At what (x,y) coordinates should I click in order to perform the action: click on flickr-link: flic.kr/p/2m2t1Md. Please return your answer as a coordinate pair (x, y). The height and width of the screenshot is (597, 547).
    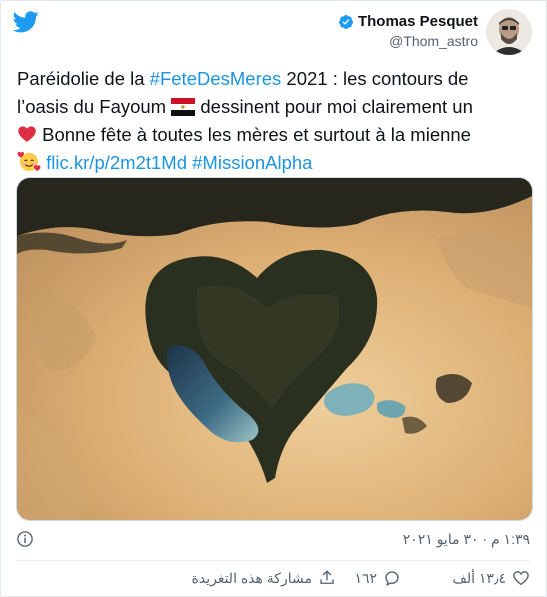
    Looking at the image, I should click on (116, 162).